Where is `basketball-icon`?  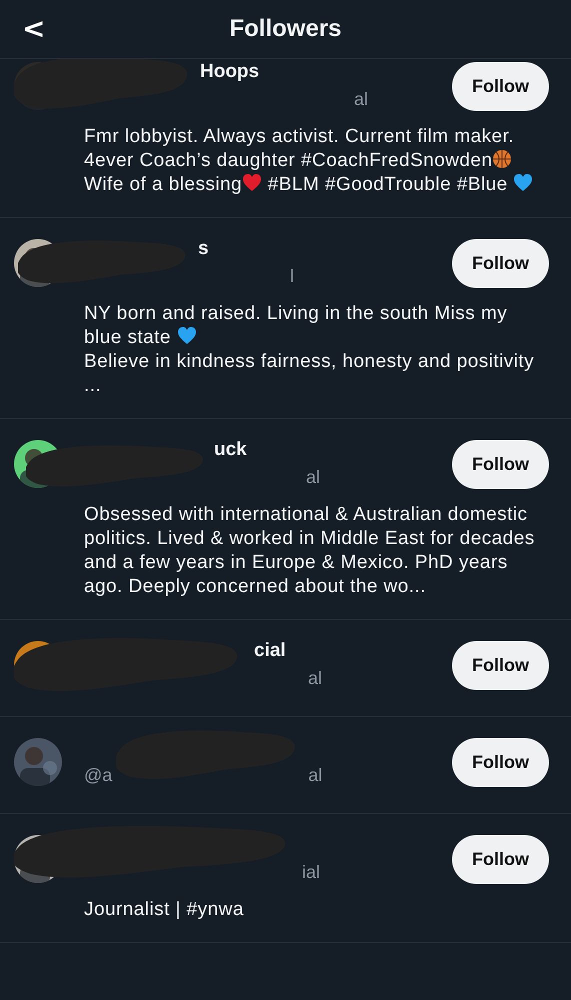
basketball-icon is located at coordinates (502, 159).